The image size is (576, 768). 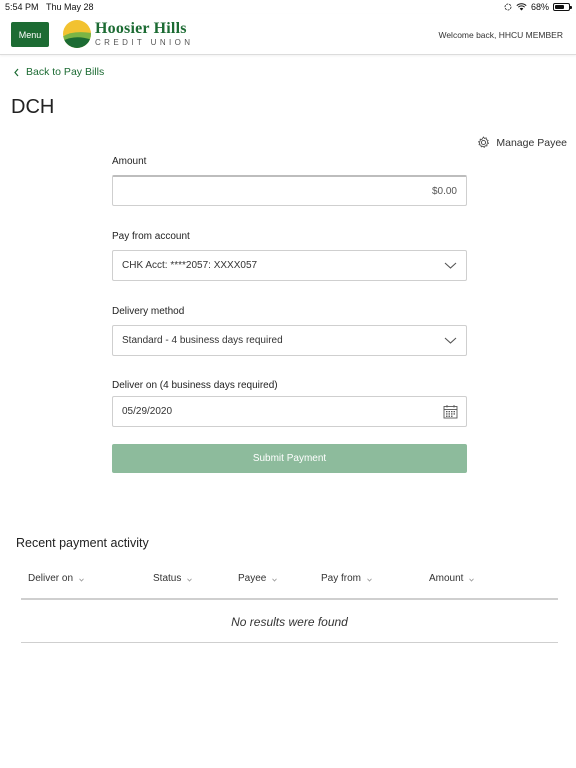 What do you see at coordinates (51, 578) in the screenshot?
I see `column-label: Deliver on` at bounding box center [51, 578].